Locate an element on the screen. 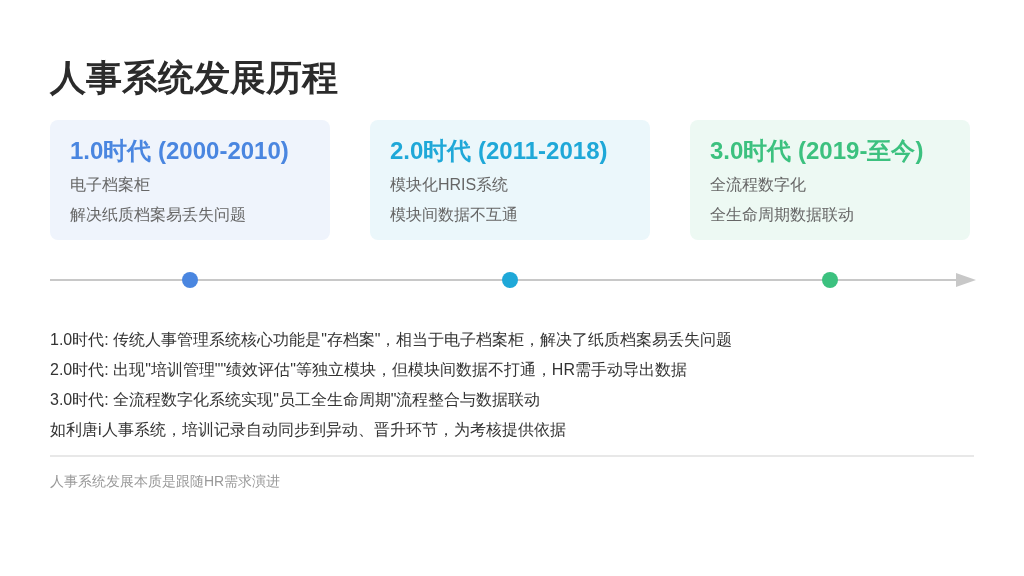 Image resolution: width=1024 pixels, height=576 pixels. era-heading: 2.0时代 (2011-2018) is located at coordinates (499, 151).